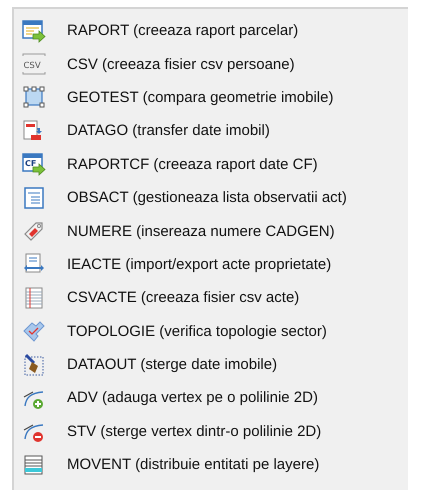 Image resolution: width=424 pixels, height=500 pixels. I want to click on nodes-square-icon, so click(34, 97).